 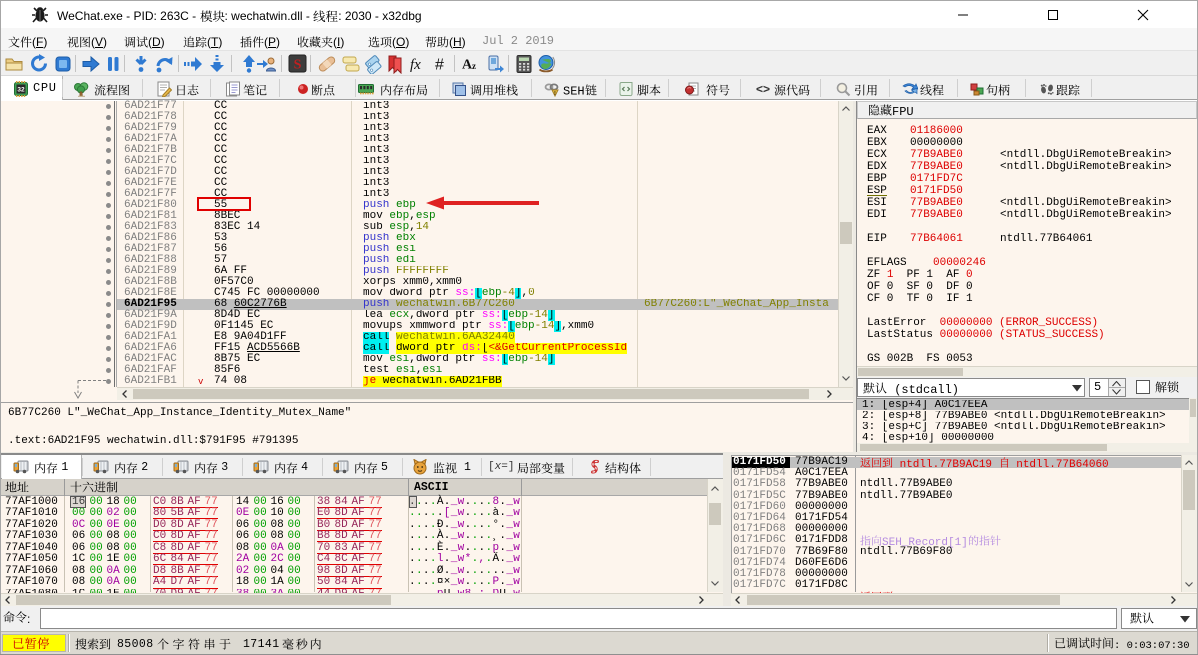 What do you see at coordinates (298, 65) in the screenshot?
I see `svg-text: S` at bounding box center [298, 65].